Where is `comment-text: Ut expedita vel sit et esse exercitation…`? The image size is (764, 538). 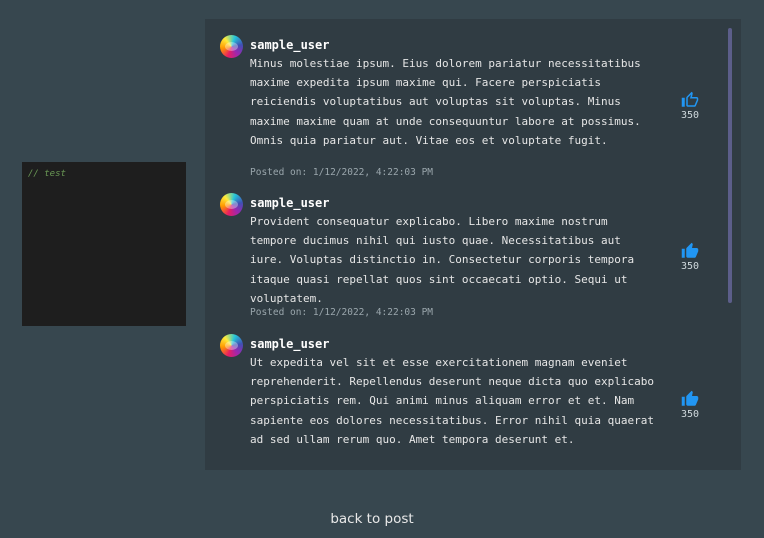
comment-text: Ut expedita vel sit et esse exercitation… is located at coordinates (452, 401).